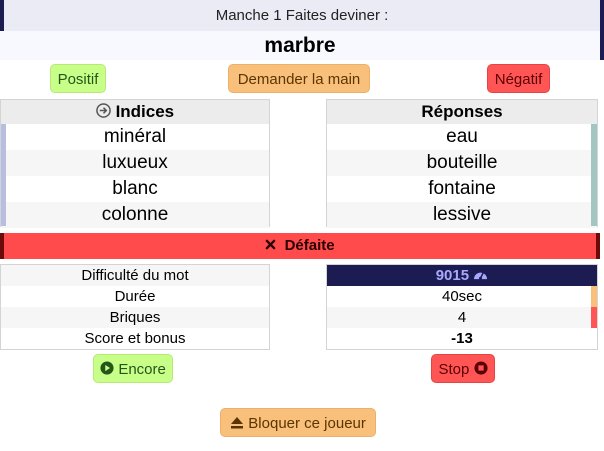  I want to click on ask-hand-label: Demander la main, so click(299, 79).